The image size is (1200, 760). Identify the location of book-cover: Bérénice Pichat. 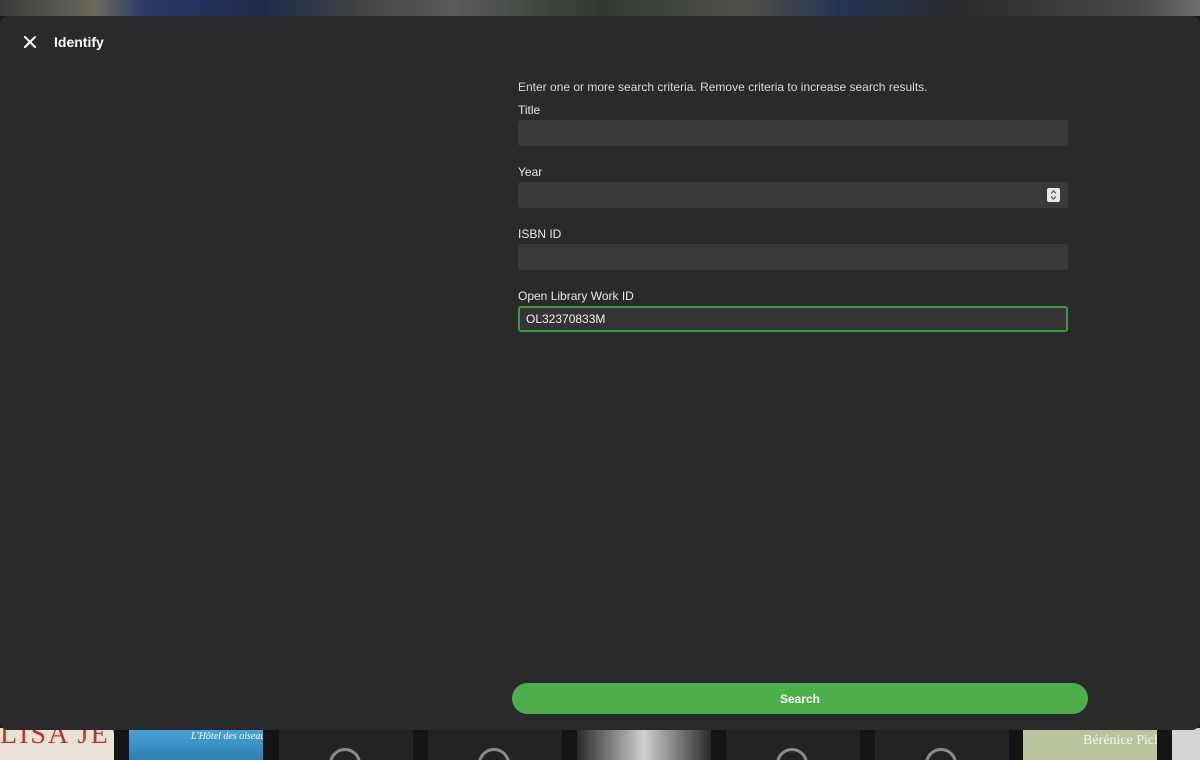
(1090, 744).